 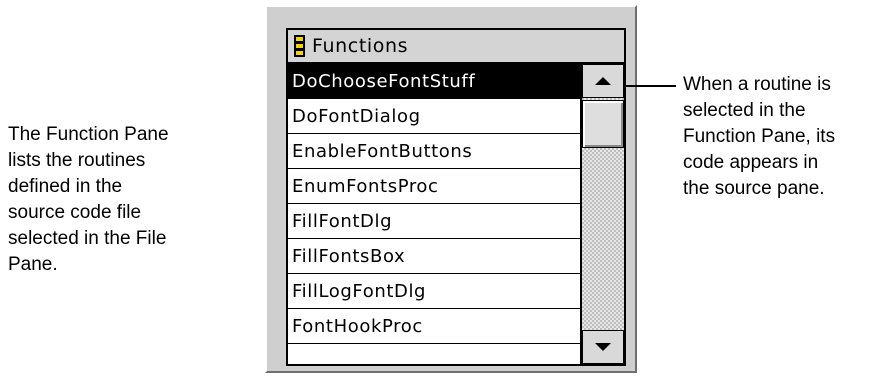 I want to click on scroll-down-button, so click(x=603, y=347).